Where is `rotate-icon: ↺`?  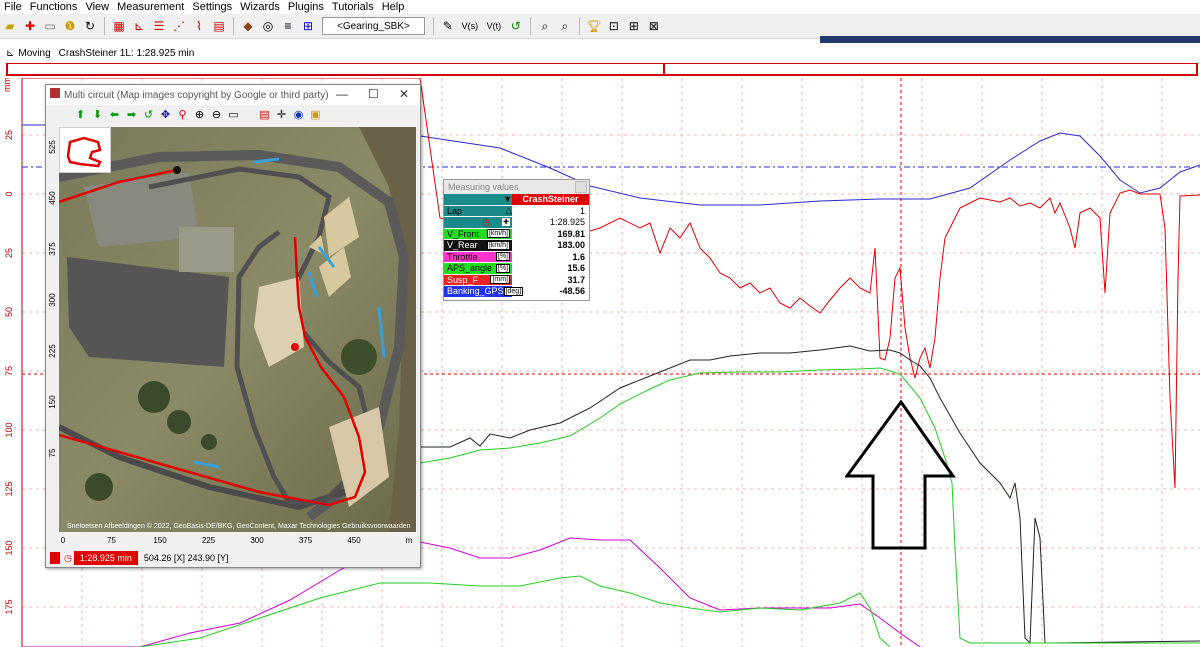
rotate-icon: ↺ is located at coordinates (148, 114).